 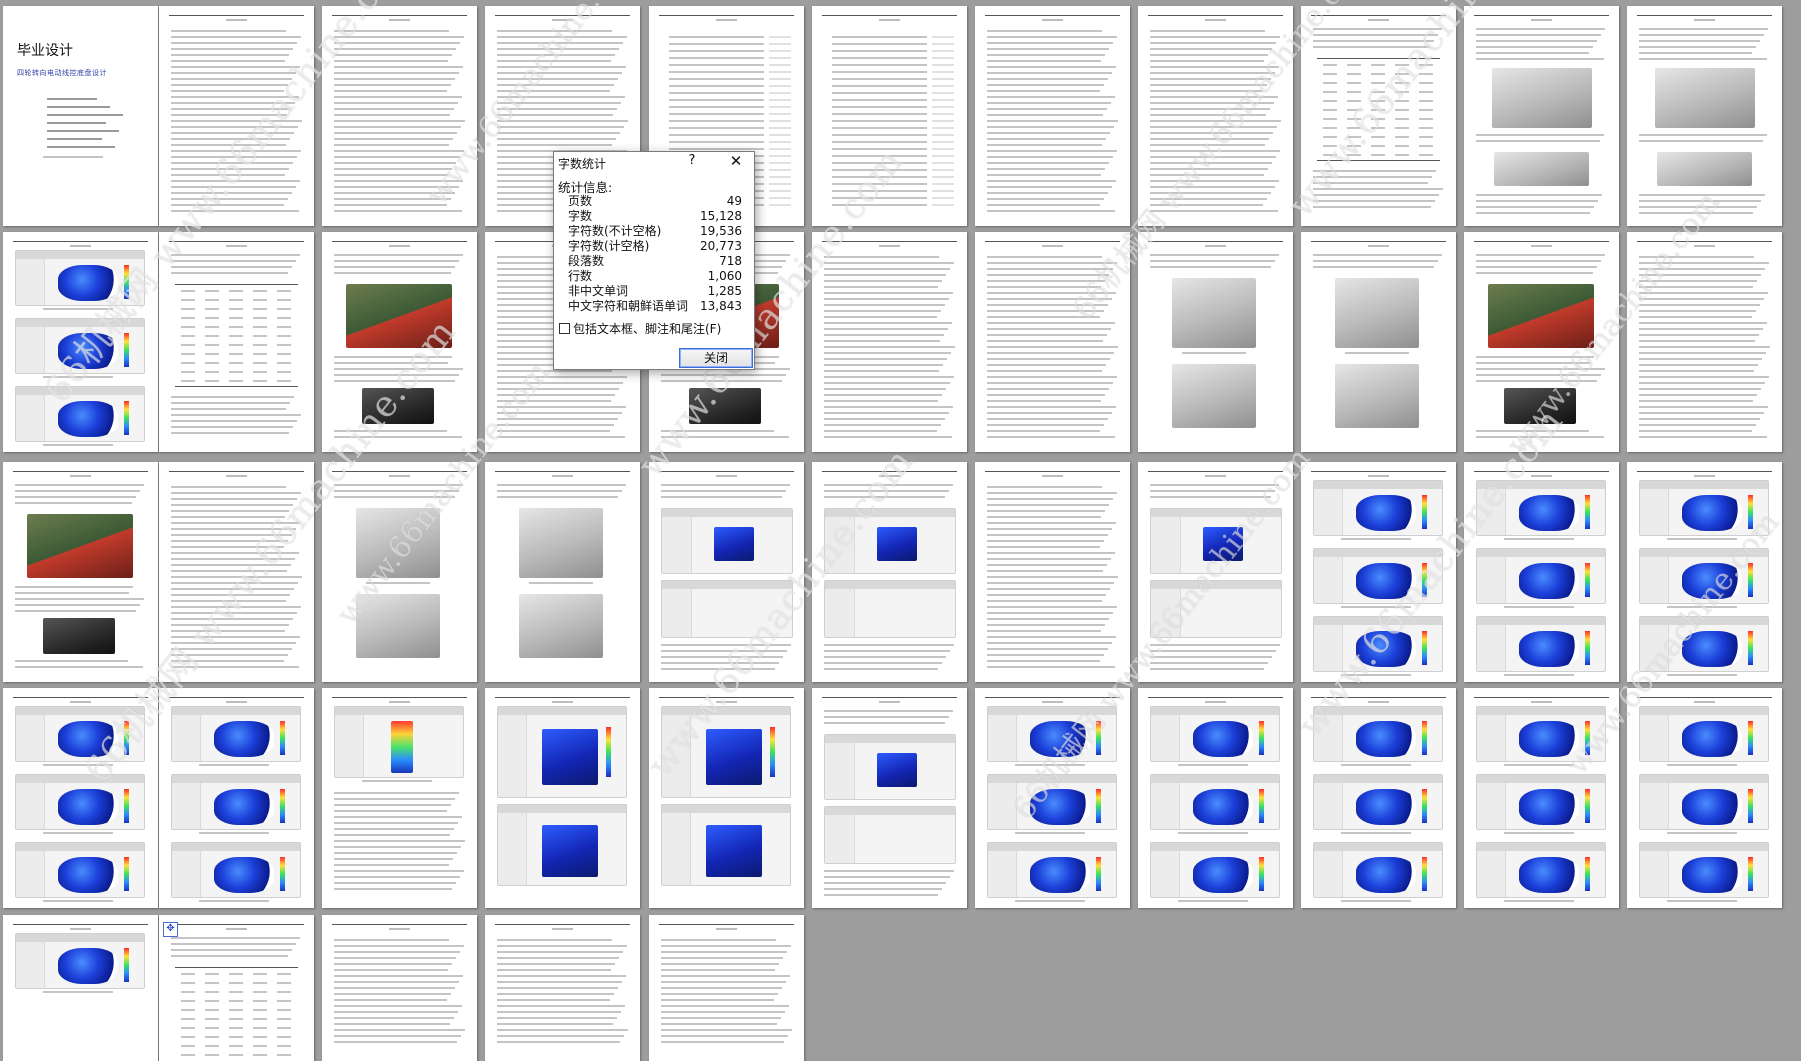 What do you see at coordinates (78, 107) in the screenshot?
I see `cover-info-line` at bounding box center [78, 107].